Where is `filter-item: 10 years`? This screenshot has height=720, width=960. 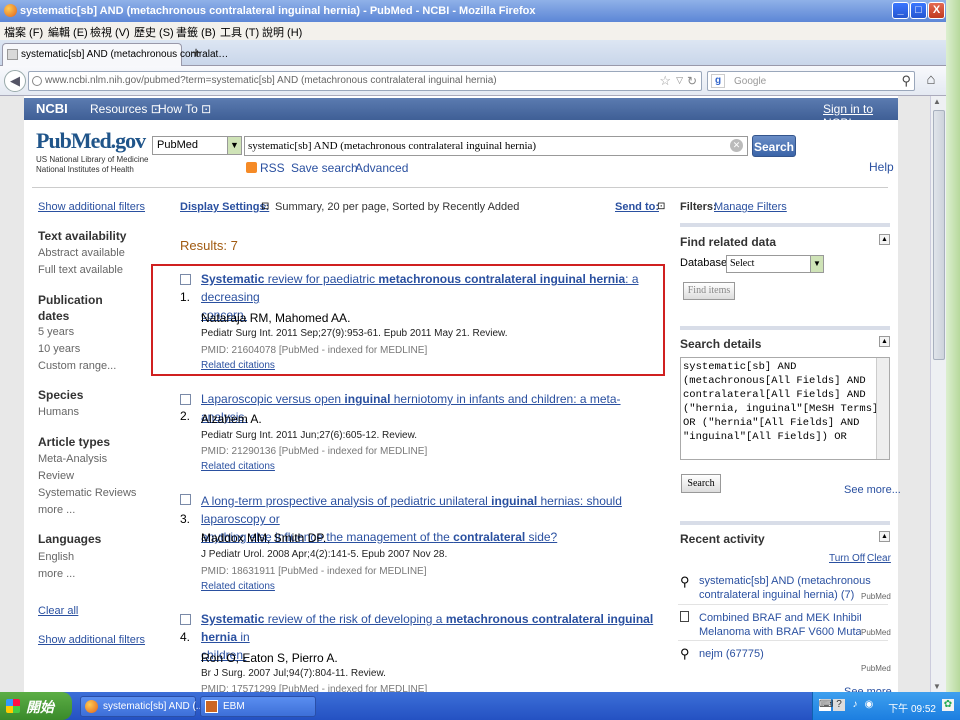 filter-item: 10 years is located at coordinates (59, 349).